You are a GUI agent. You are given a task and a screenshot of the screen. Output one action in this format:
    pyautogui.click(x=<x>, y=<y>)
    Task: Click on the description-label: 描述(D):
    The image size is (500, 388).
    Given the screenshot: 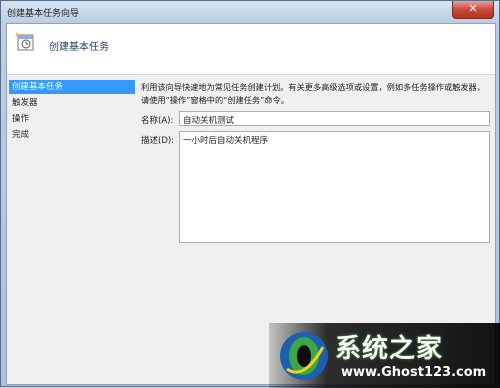 What is the action you would take?
    pyautogui.click(x=158, y=141)
    